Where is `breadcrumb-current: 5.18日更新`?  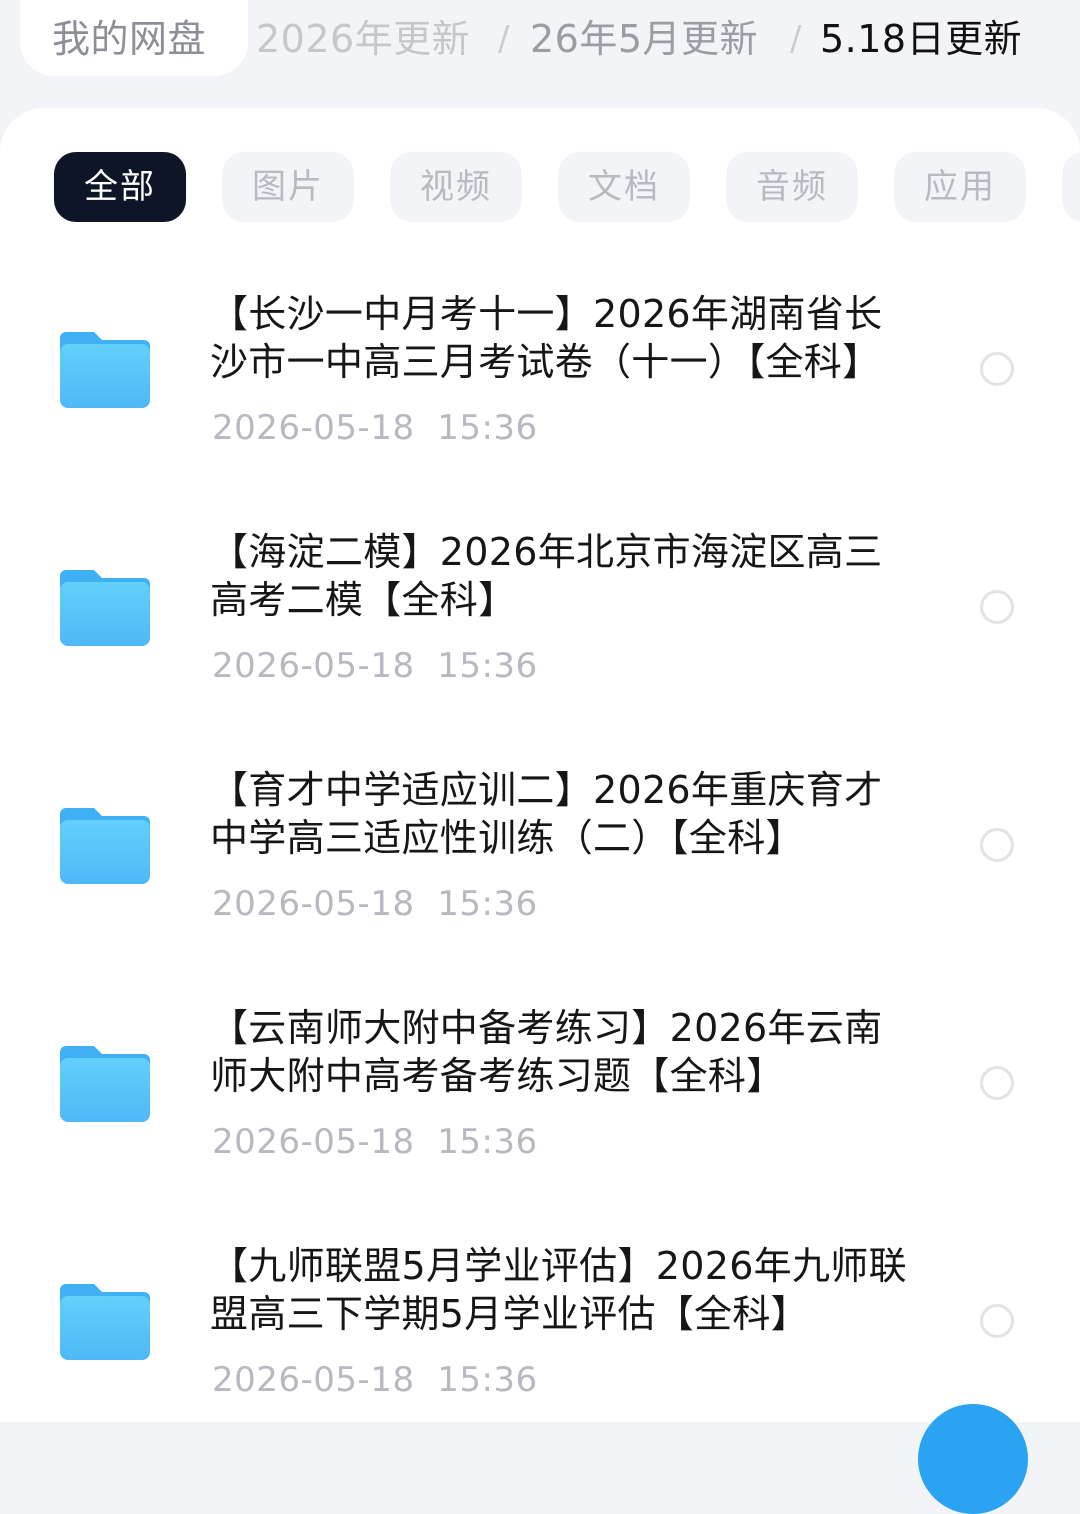 breadcrumb-current: 5.18日更新 is located at coordinates (921, 39).